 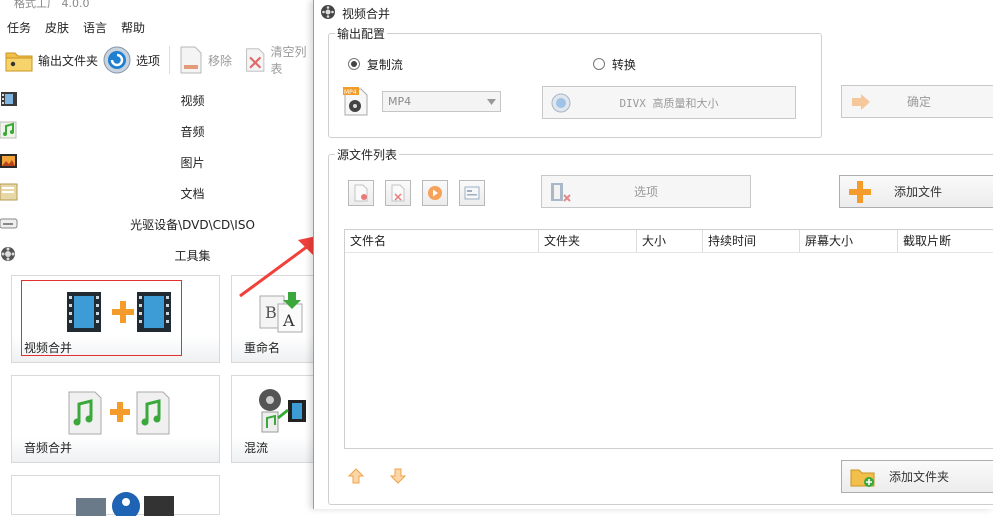 I want to click on remove-file-icon, so click(x=361, y=193).